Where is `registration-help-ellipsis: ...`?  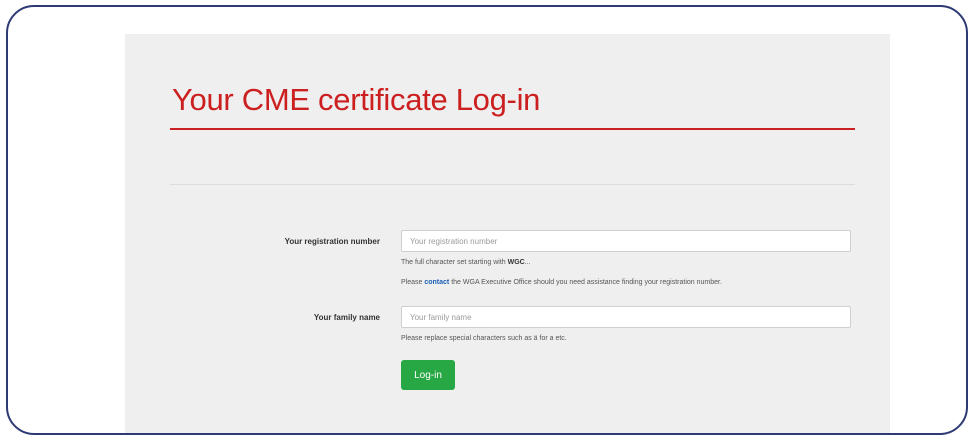 registration-help-ellipsis: ... is located at coordinates (527, 262).